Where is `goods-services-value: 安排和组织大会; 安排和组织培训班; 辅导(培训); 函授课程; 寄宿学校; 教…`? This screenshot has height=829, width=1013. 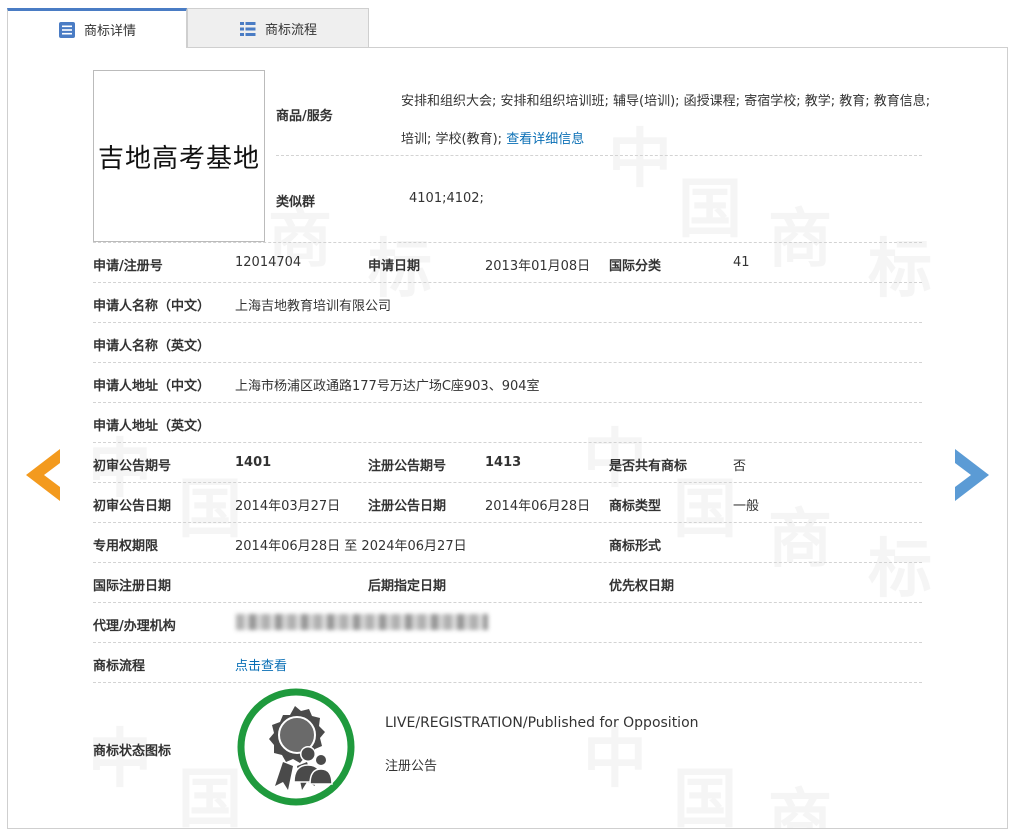
goods-services-value: 安排和组织大会; 安排和组织培训班; 辅导(培训); 函授课程; 寄宿学校; 教… is located at coordinates (666, 121).